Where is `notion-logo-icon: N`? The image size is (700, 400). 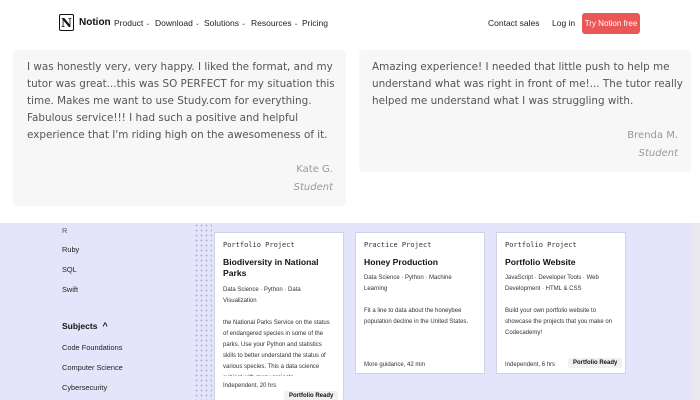 notion-logo-icon: N is located at coordinates (66, 22).